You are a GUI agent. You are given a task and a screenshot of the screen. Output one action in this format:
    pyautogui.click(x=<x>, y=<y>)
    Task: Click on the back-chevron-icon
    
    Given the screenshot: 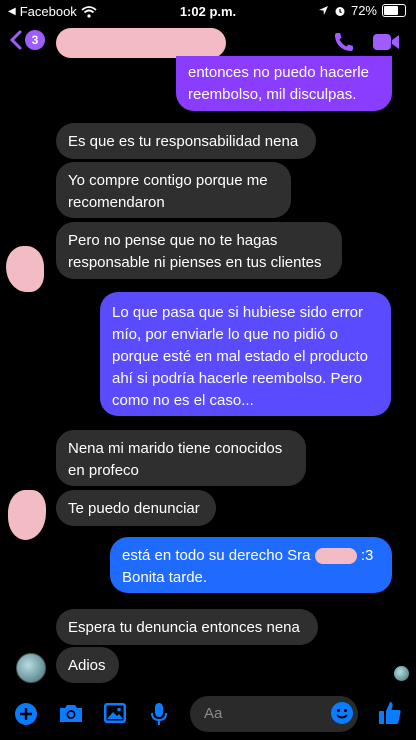 What is the action you would take?
    pyautogui.click(x=16, y=40)
    